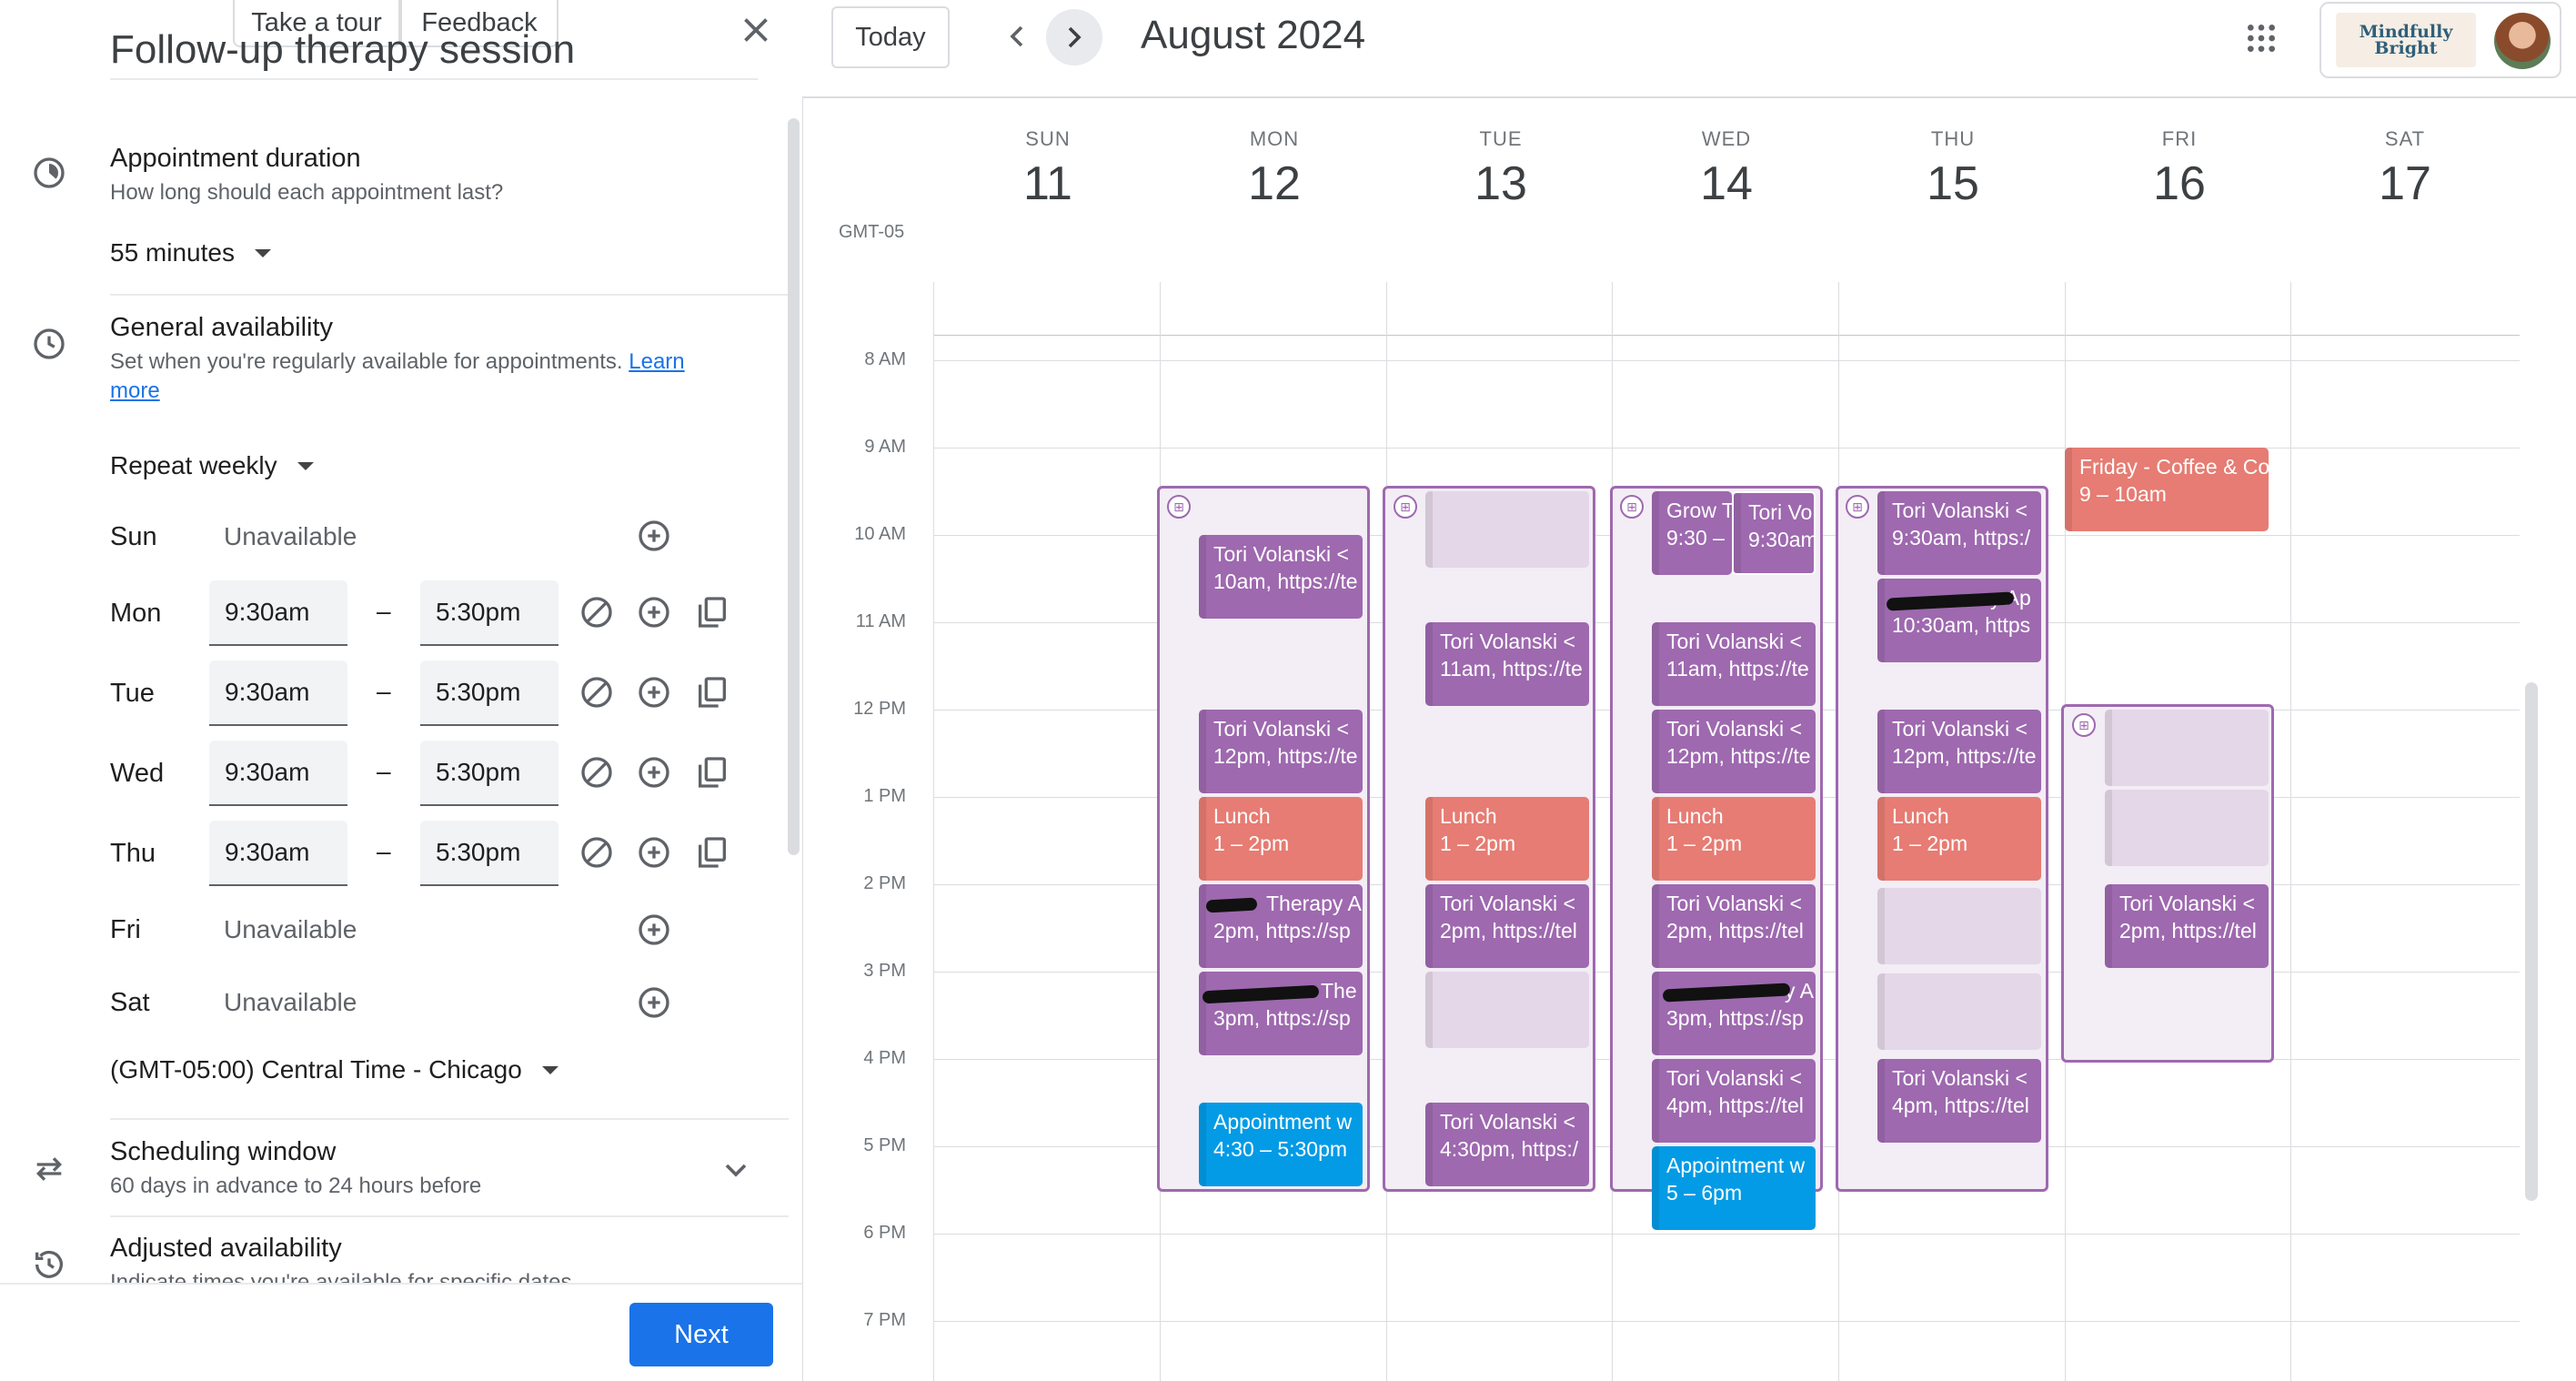 This screenshot has width=2576, height=1381. I want to click on event-wed-4: Tori Volanski <12pm, https://te, so click(1734, 751).